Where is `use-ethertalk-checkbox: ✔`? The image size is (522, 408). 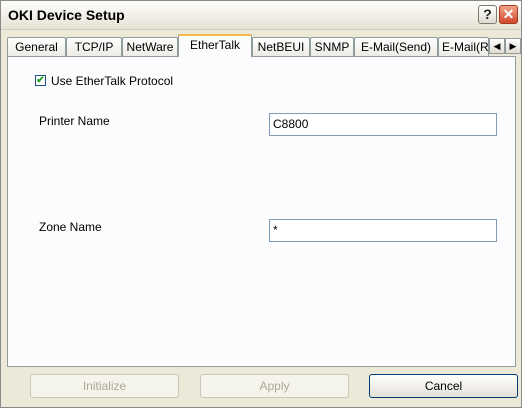 use-ethertalk-checkbox: ✔ is located at coordinates (40, 80).